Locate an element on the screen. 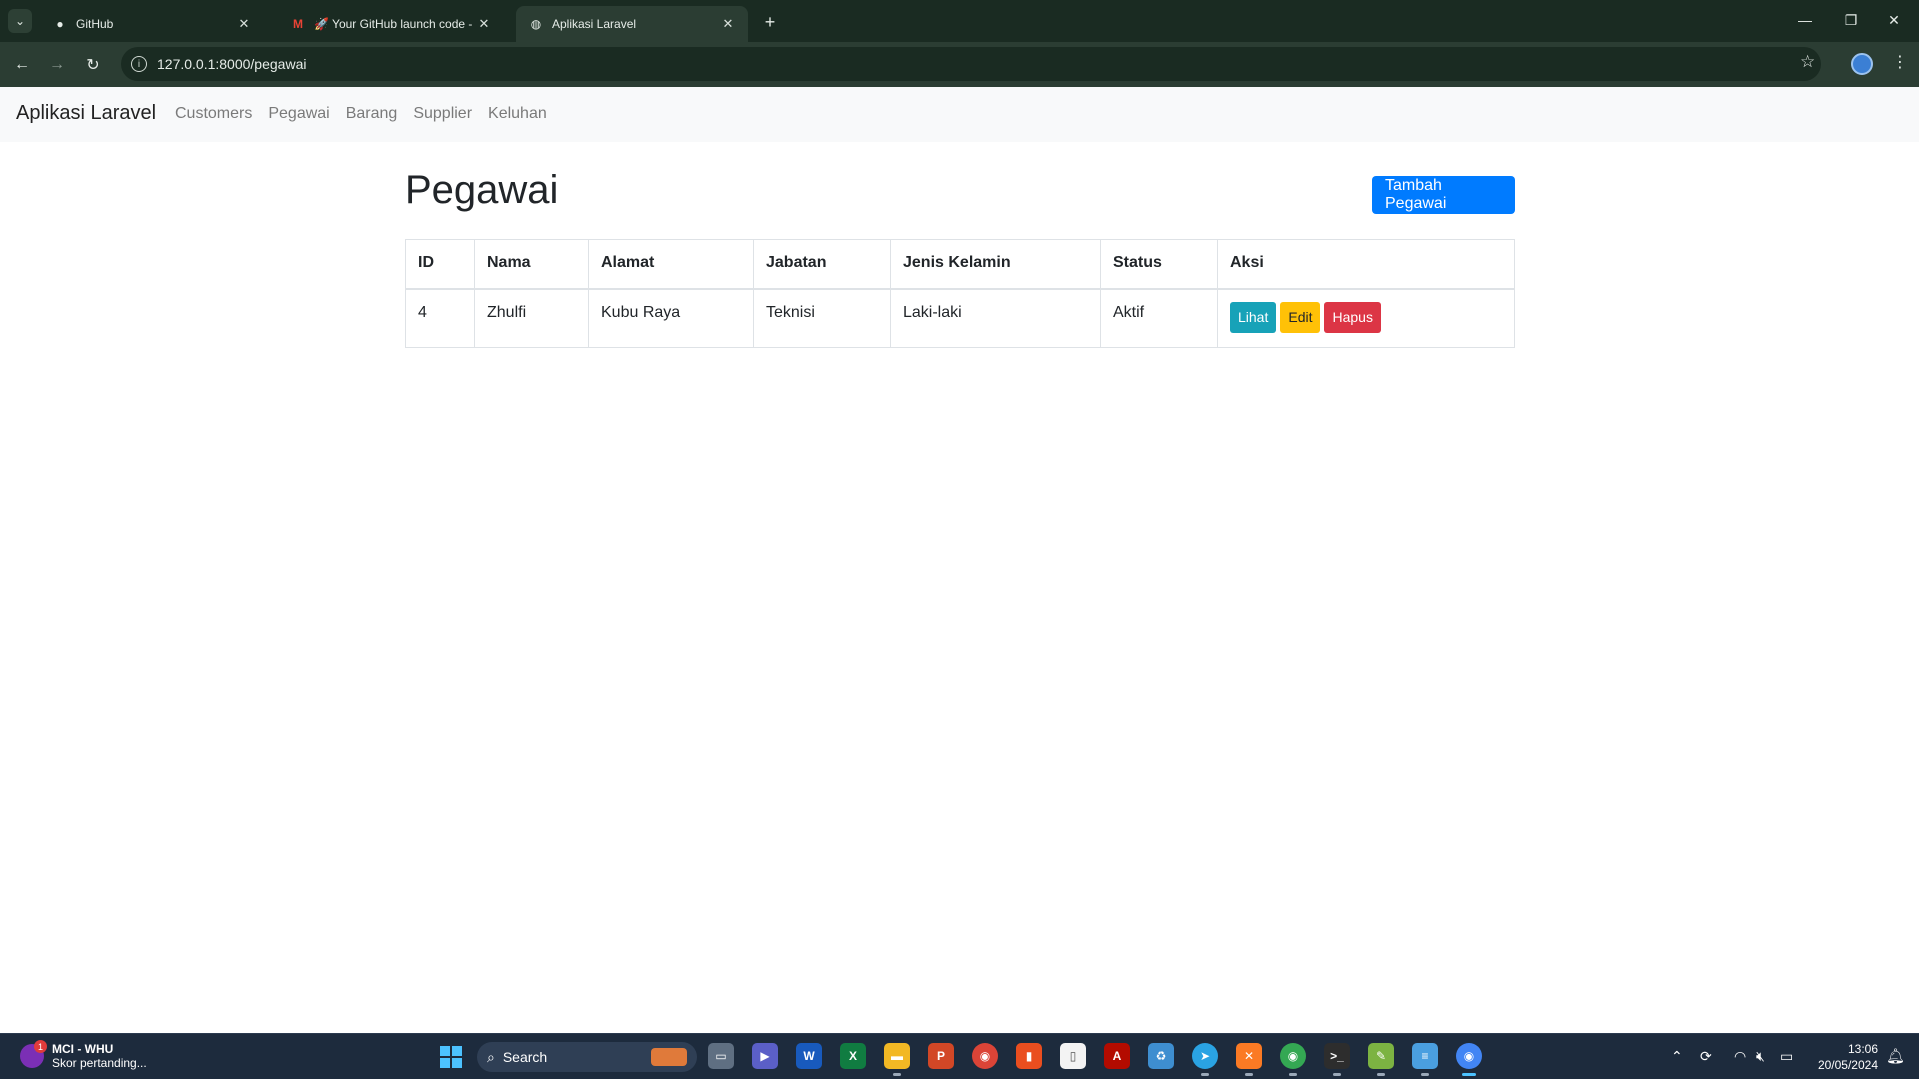  add-pegawai-button: Tambah Pegawai is located at coordinates (1443, 195).